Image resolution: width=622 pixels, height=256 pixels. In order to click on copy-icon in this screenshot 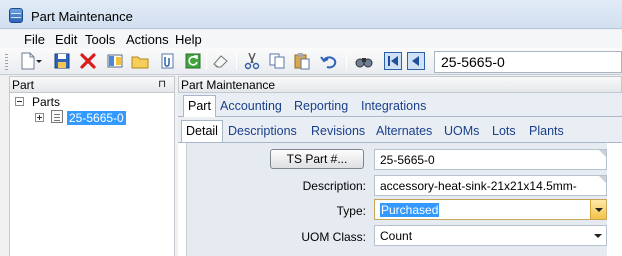, I will do `click(277, 61)`.